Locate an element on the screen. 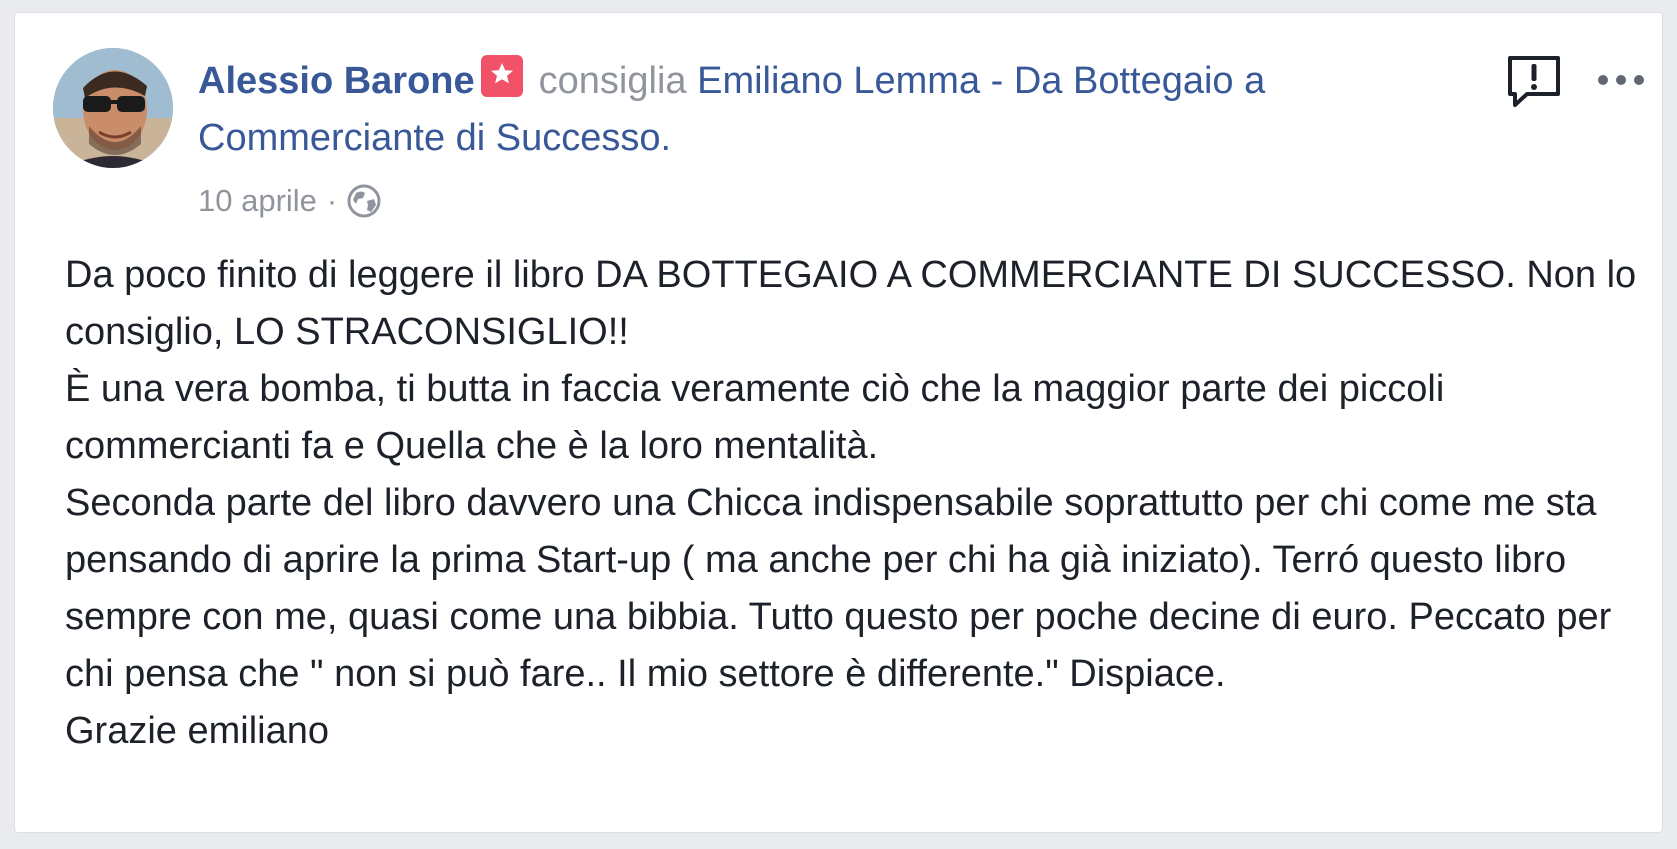  post-meta: 10 aprile · is located at coordinates (289, 201).